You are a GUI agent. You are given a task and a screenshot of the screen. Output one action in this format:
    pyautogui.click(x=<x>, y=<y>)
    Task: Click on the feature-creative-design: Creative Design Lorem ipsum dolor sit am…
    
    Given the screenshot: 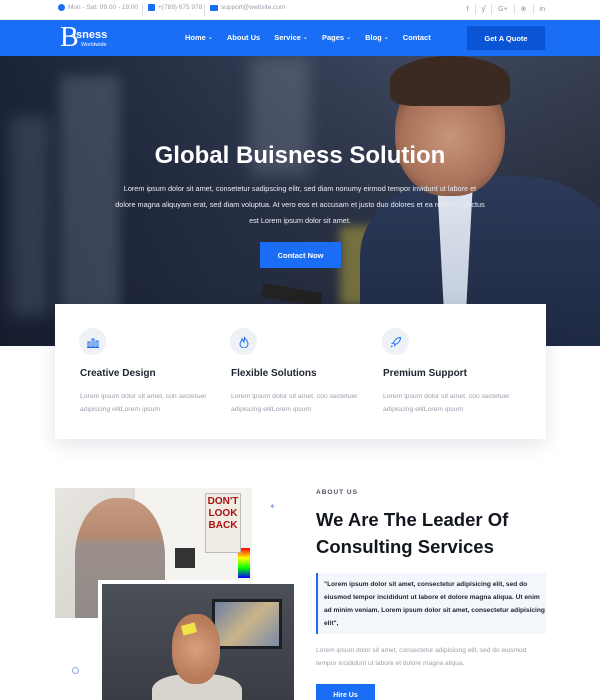 What is the action you would take?
    pyautogui.click(x=131, y=371)
    